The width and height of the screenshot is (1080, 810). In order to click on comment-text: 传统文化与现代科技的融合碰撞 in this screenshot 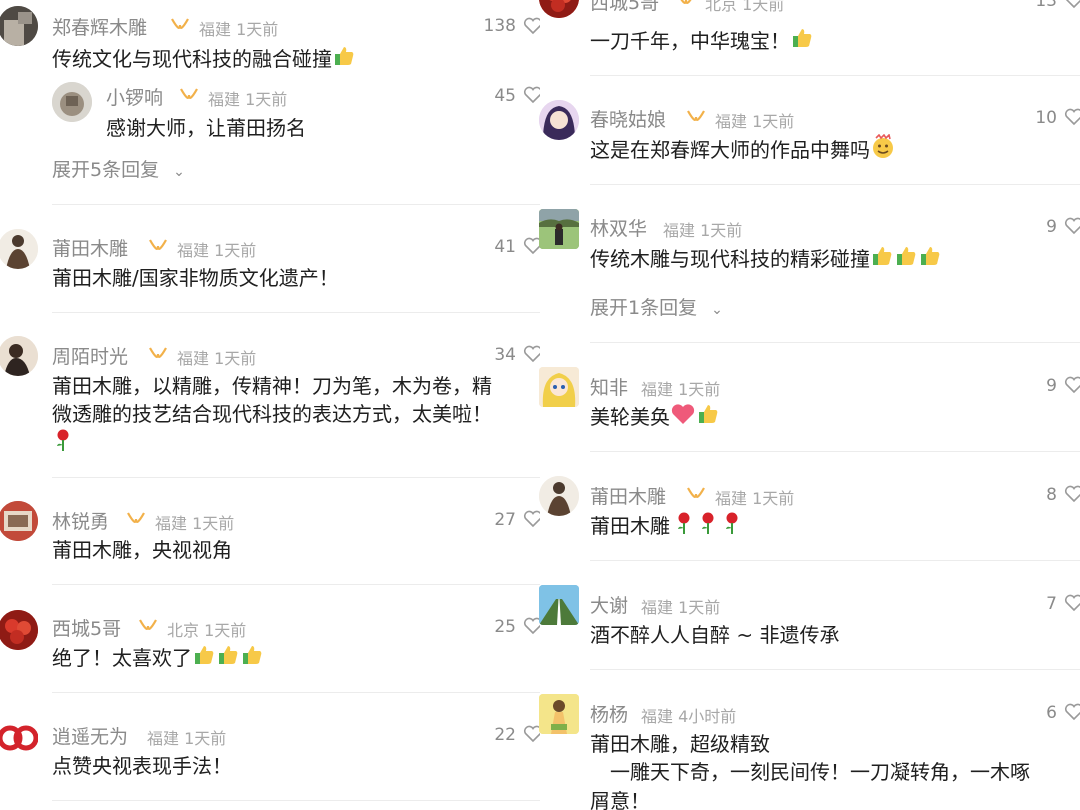, I will do `click(204, 60)`.